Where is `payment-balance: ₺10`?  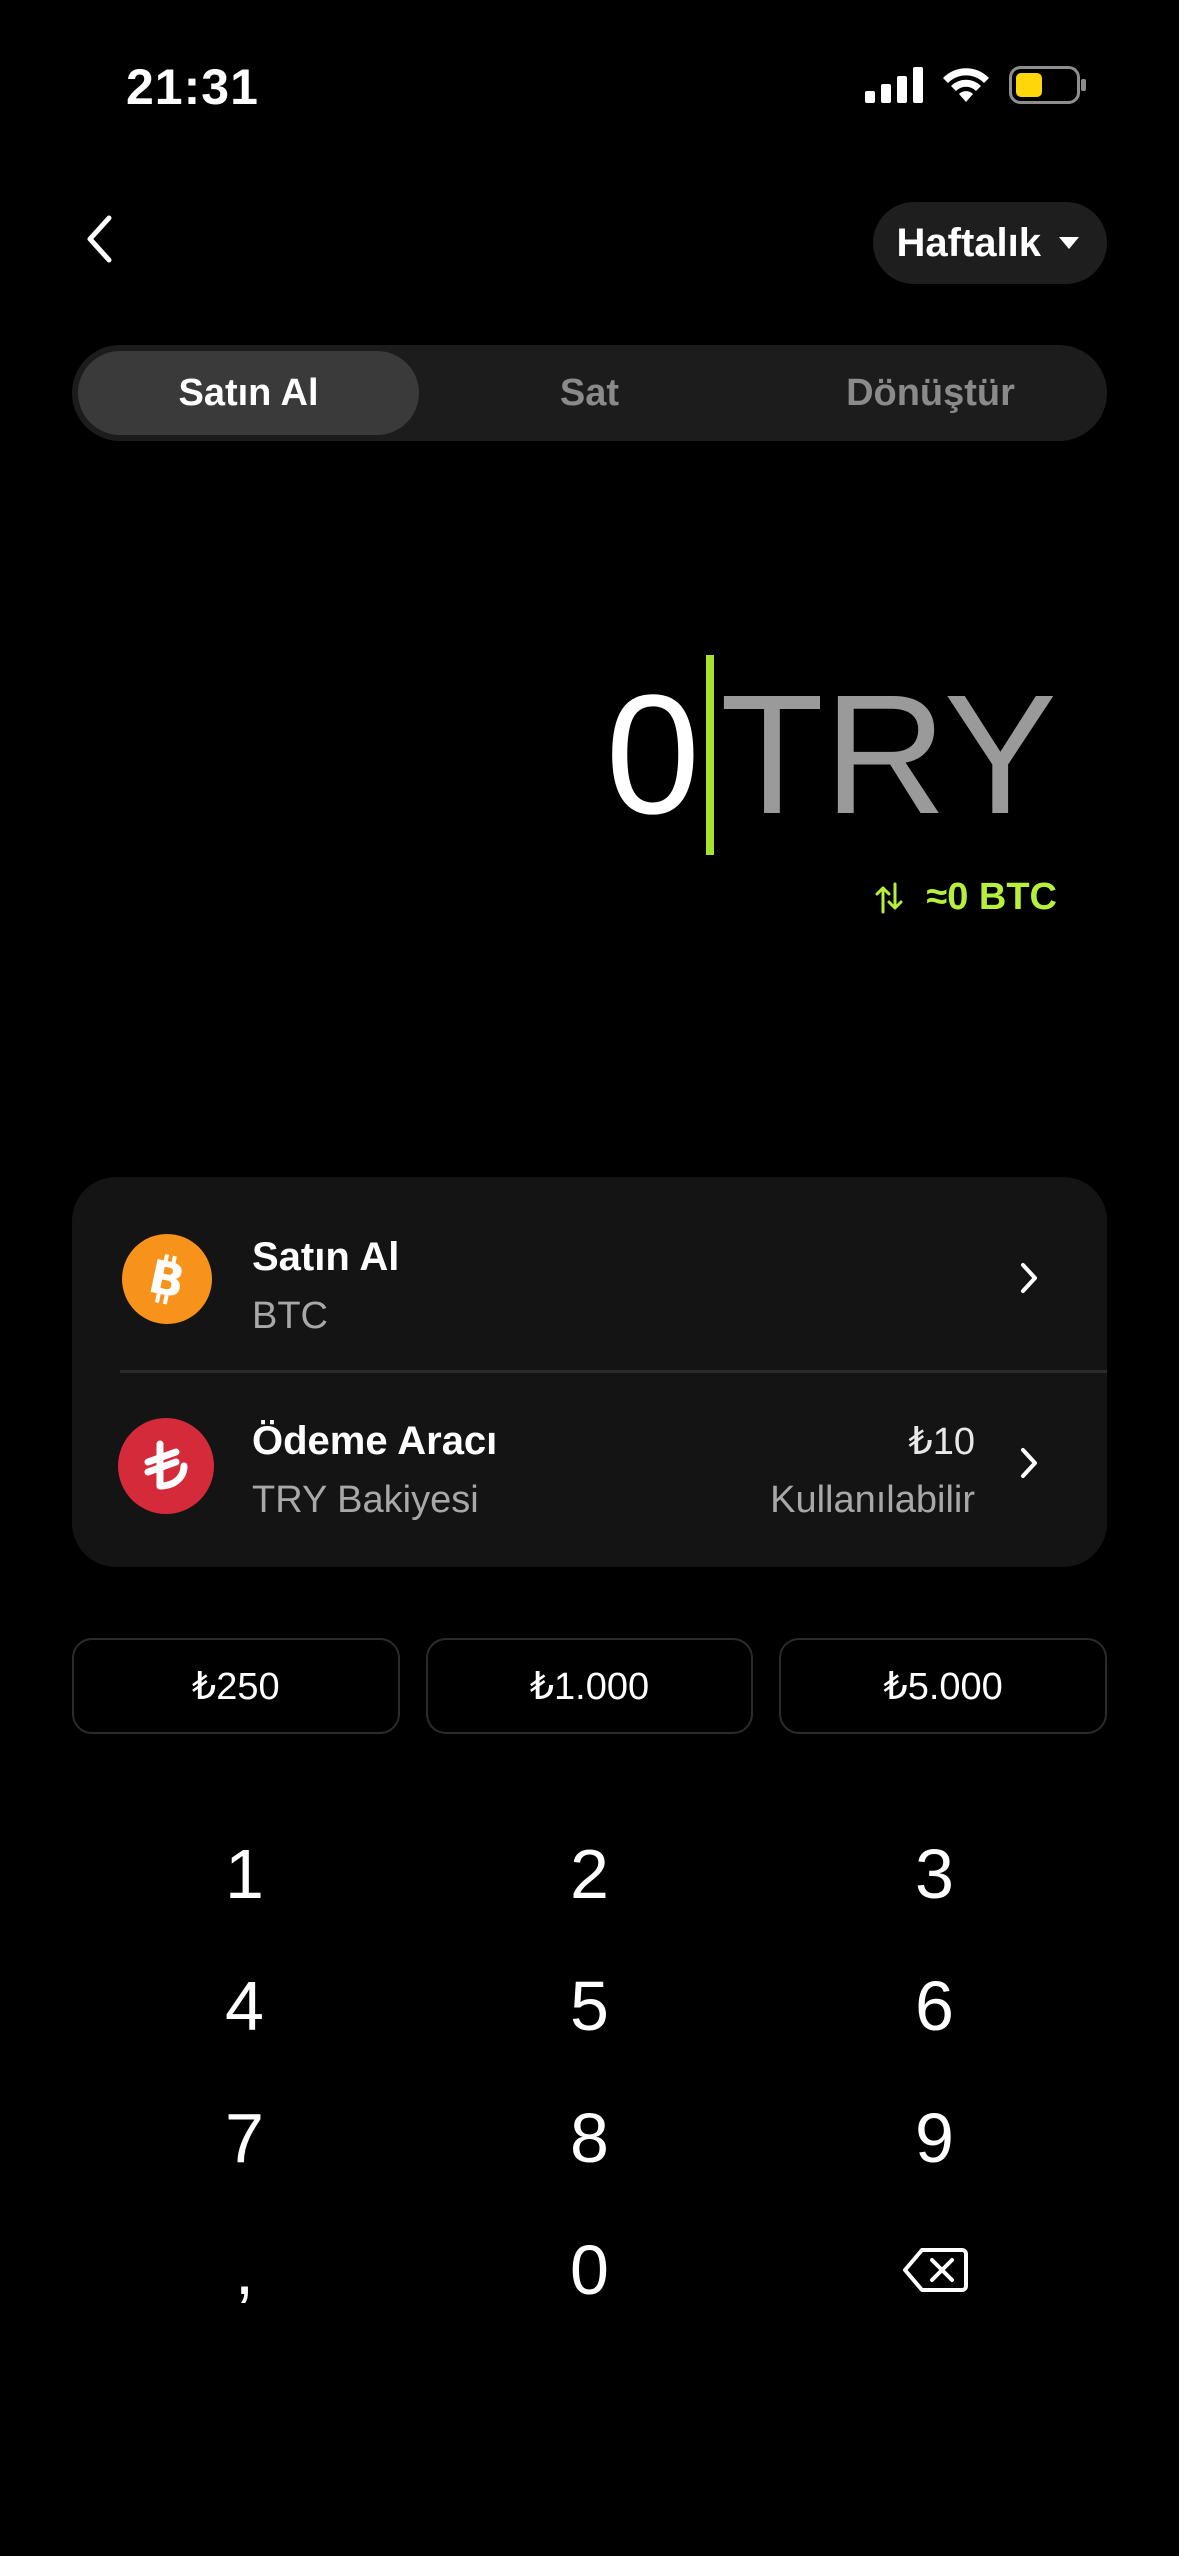
payment-balance: ₺10 is located at coordinates (941, 1442).